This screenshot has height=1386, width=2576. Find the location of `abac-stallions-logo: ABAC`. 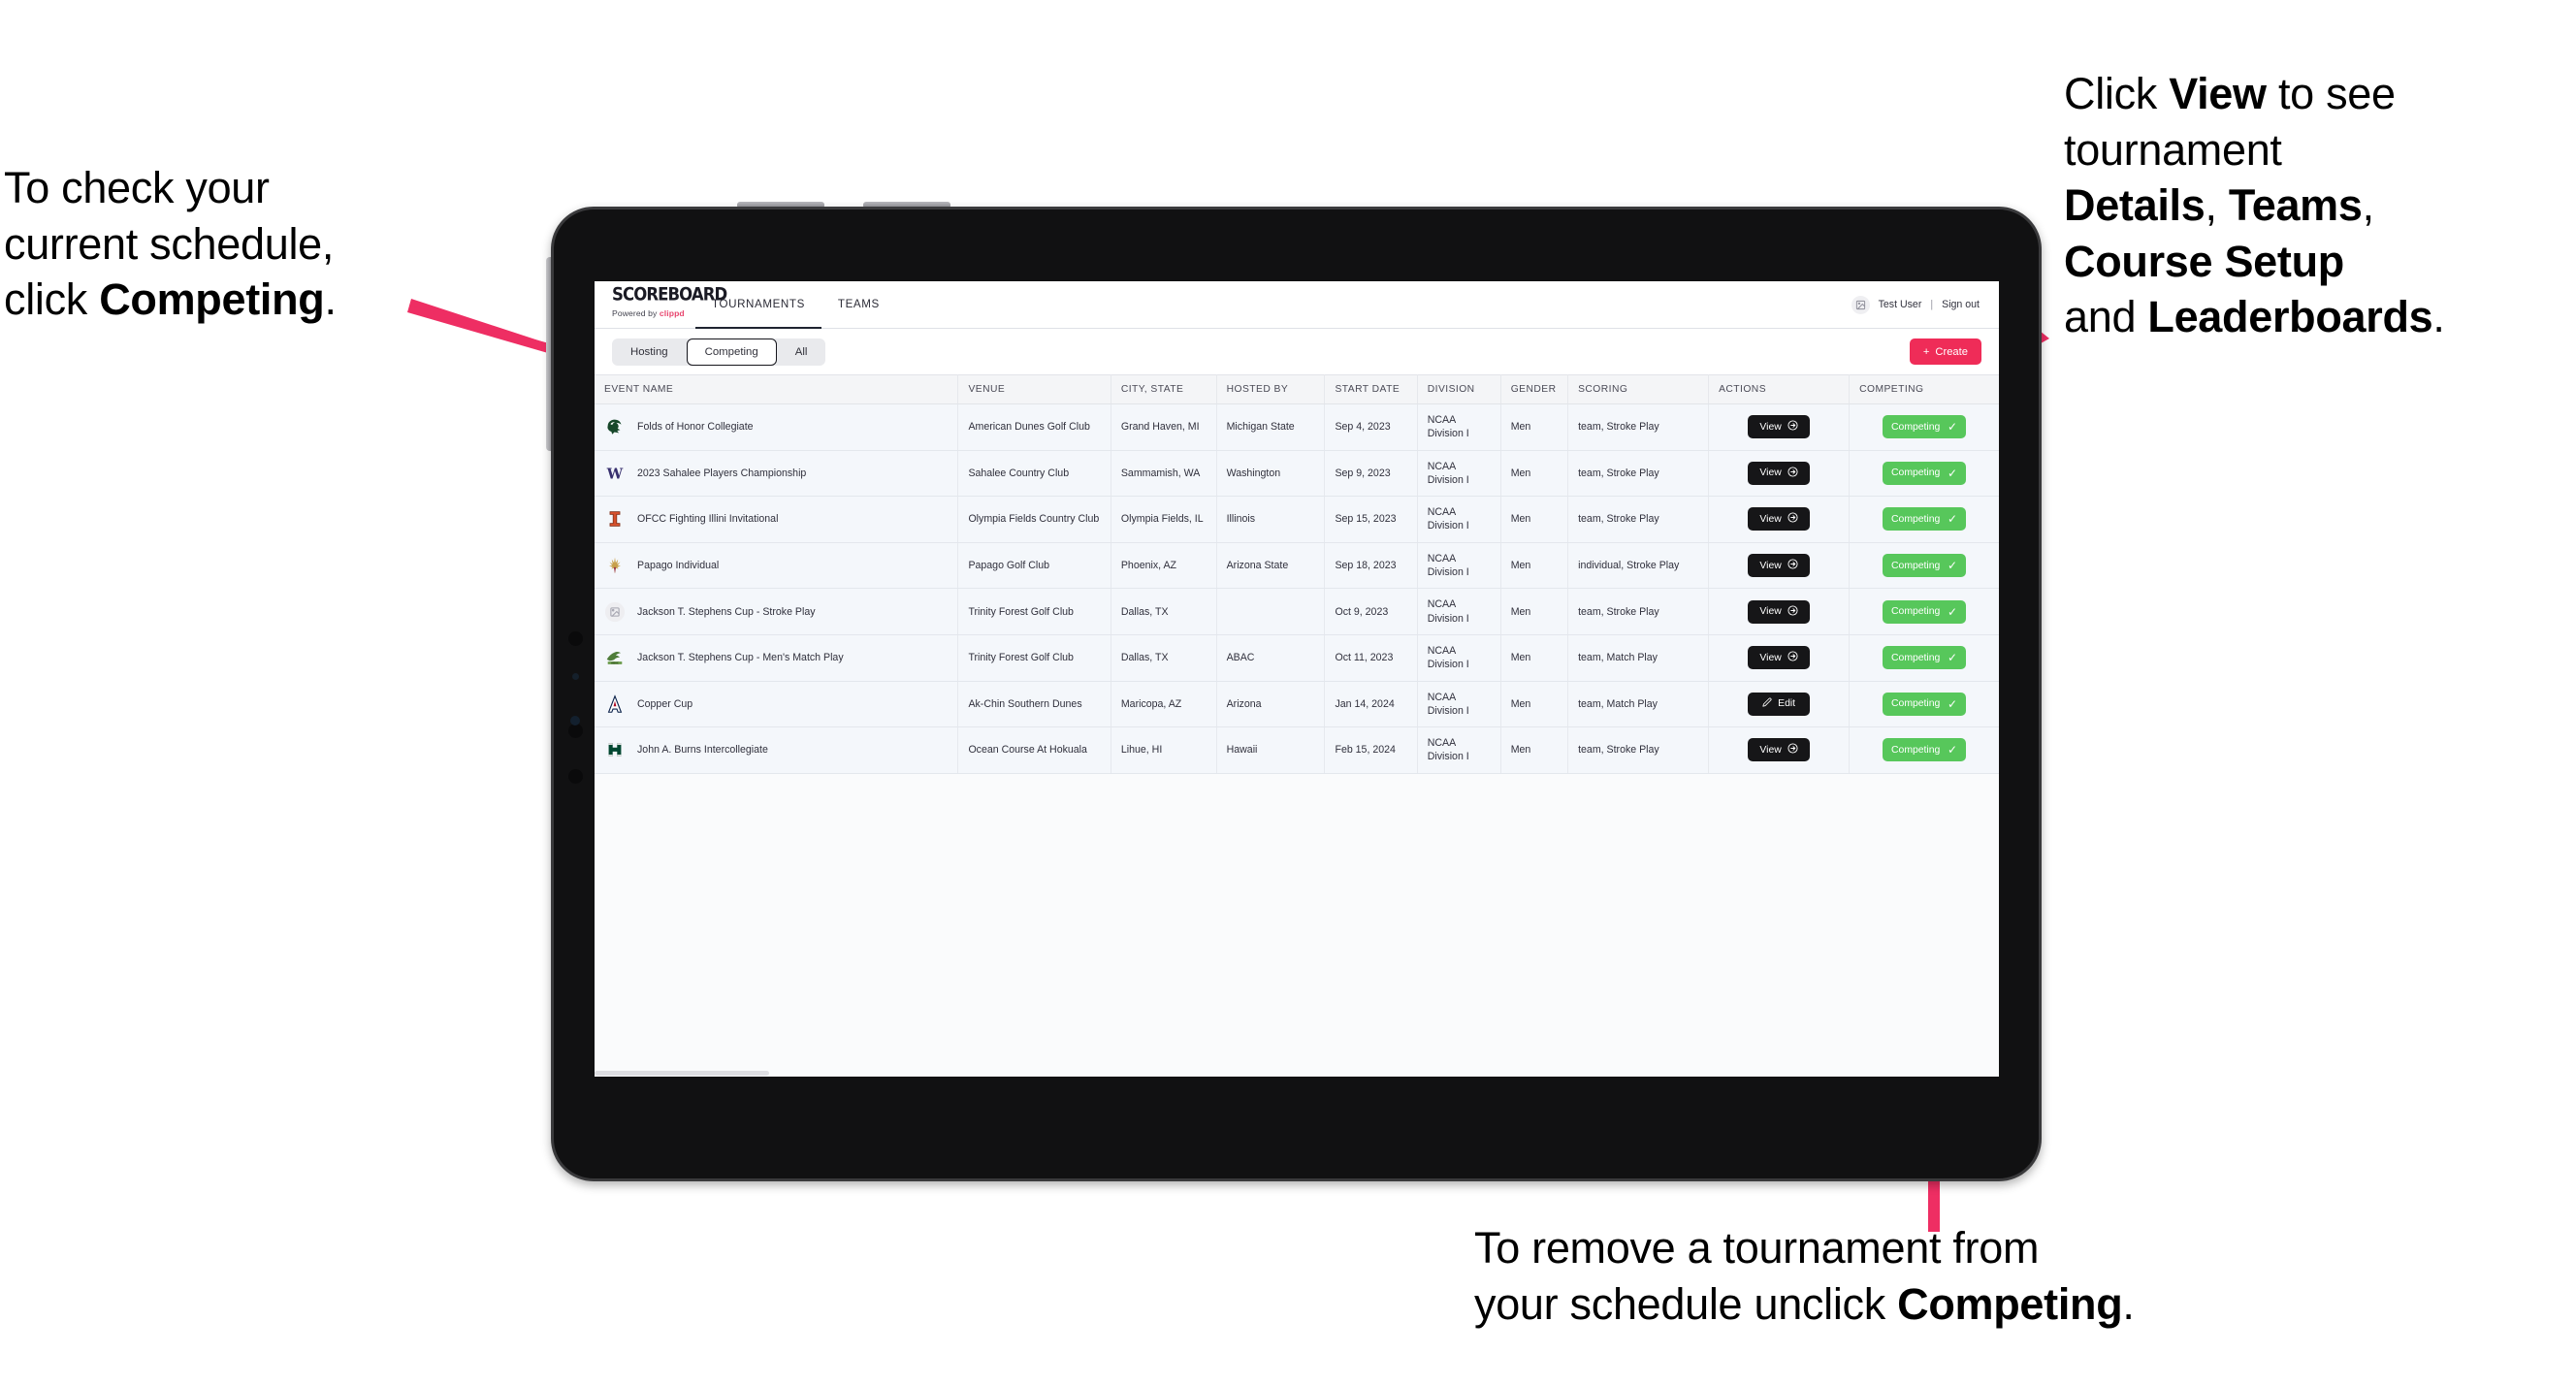

abac-stallions-logo: ABAC is located at coordinates (615, 657).